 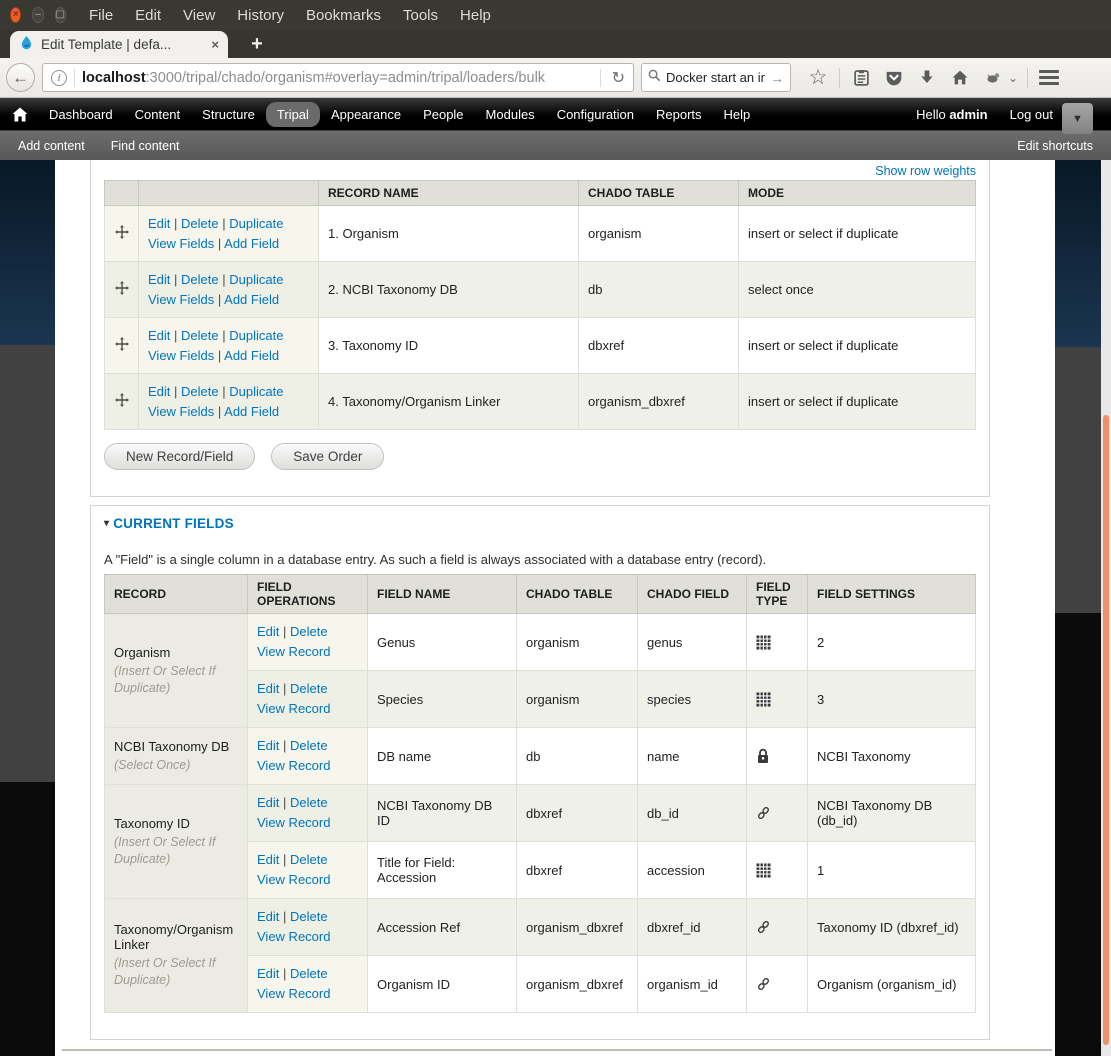 I want to click on toolbar-toggle-button: ▼, so click(x=1077, y=118).